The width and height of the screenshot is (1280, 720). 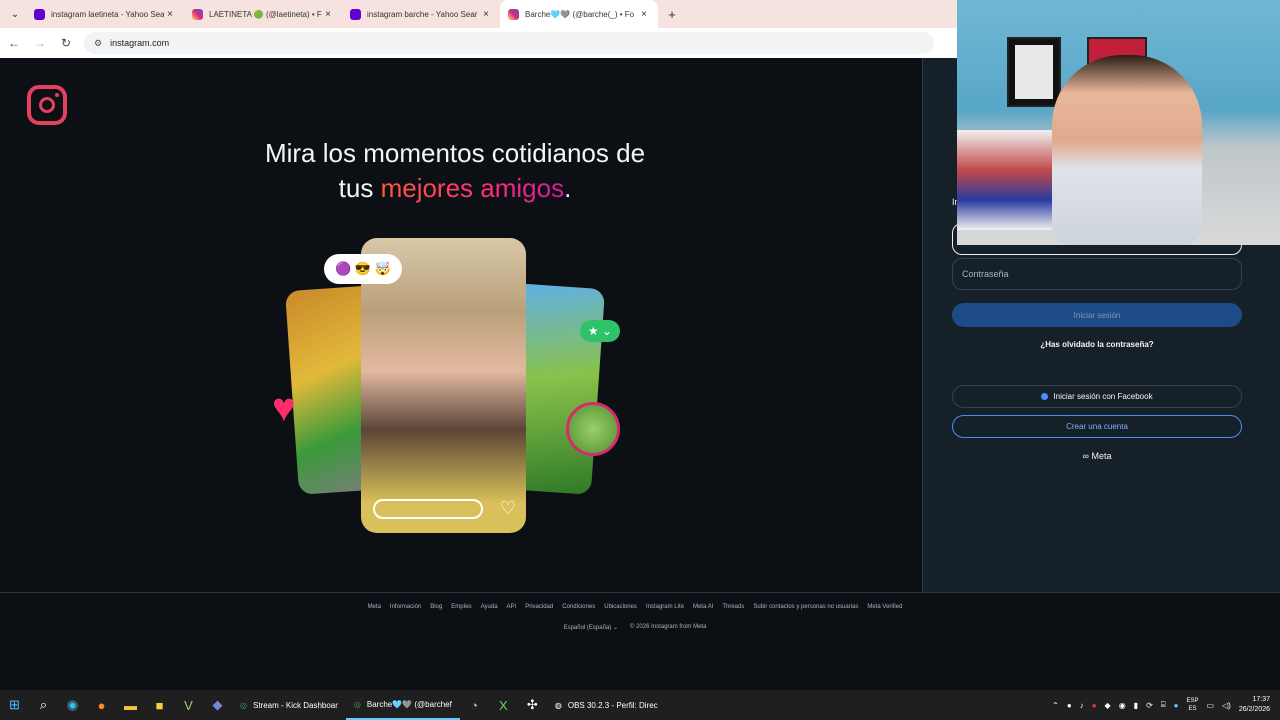 I want to click on language-select: Español (España) ⌄, so click(x=591, y=627).